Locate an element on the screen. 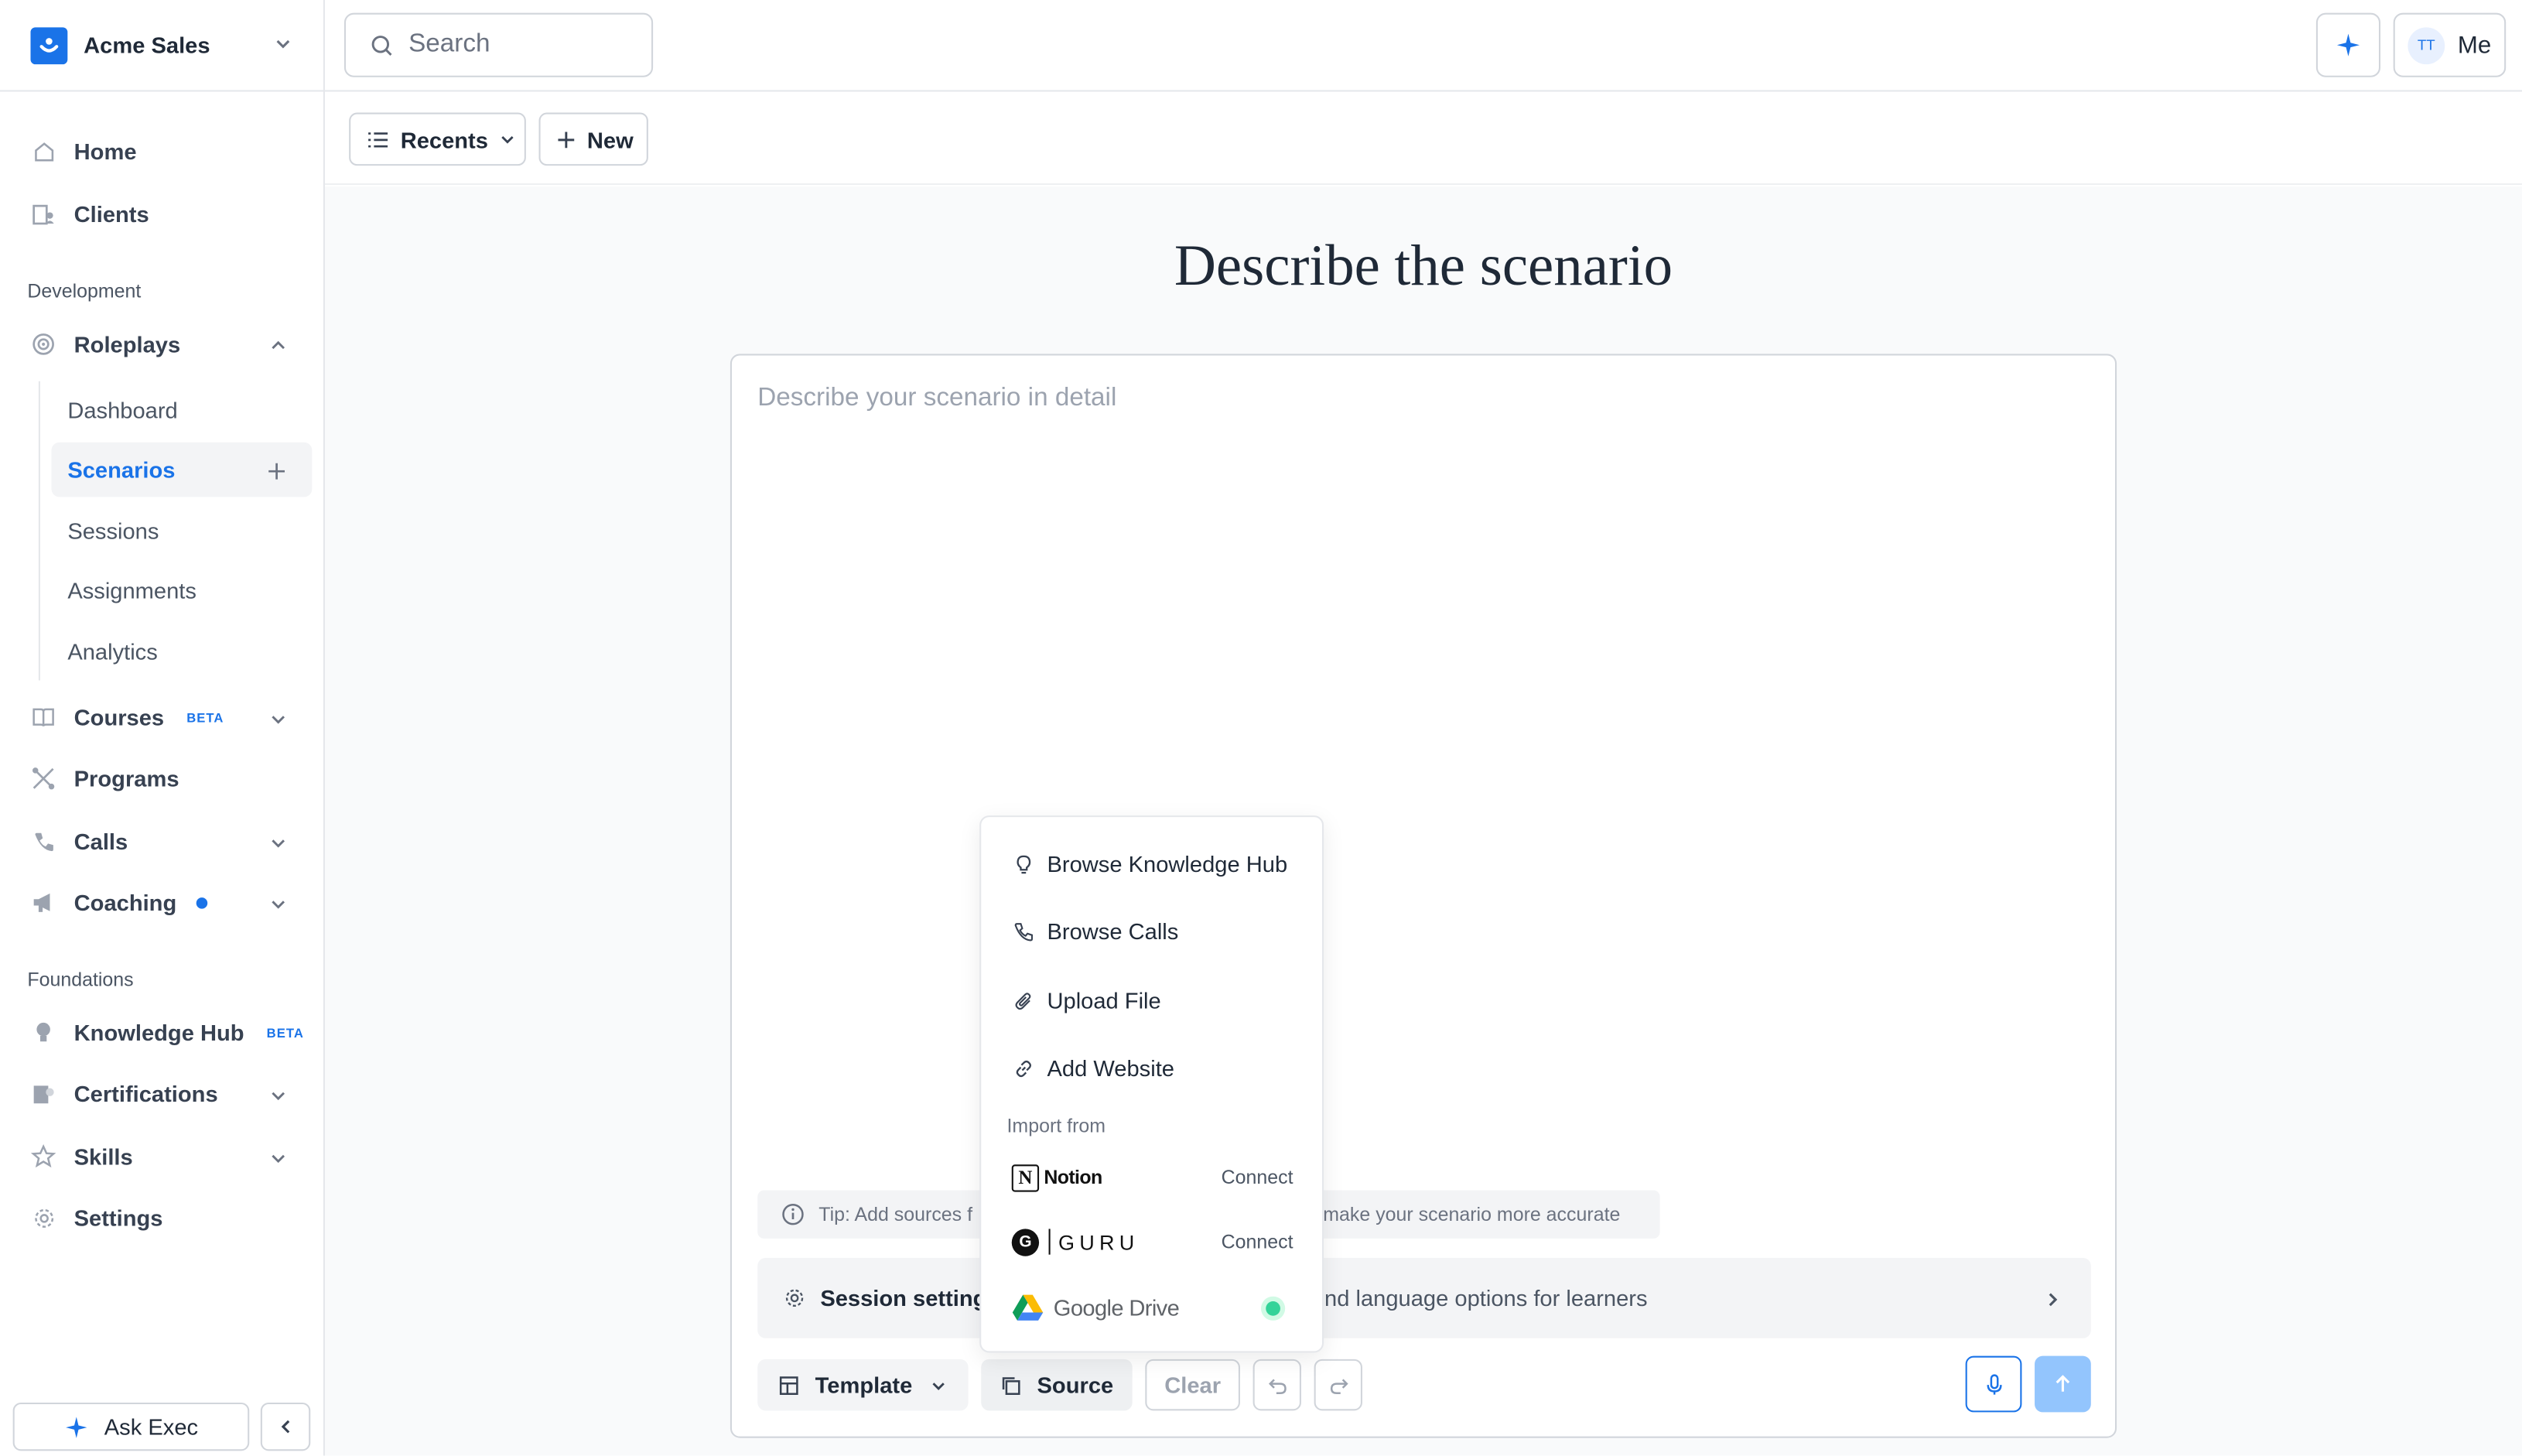 Image resolution: width=2522 pixels, height=1456 pixels. collapse-sidebar-button is located at coordinates (285, 1426).